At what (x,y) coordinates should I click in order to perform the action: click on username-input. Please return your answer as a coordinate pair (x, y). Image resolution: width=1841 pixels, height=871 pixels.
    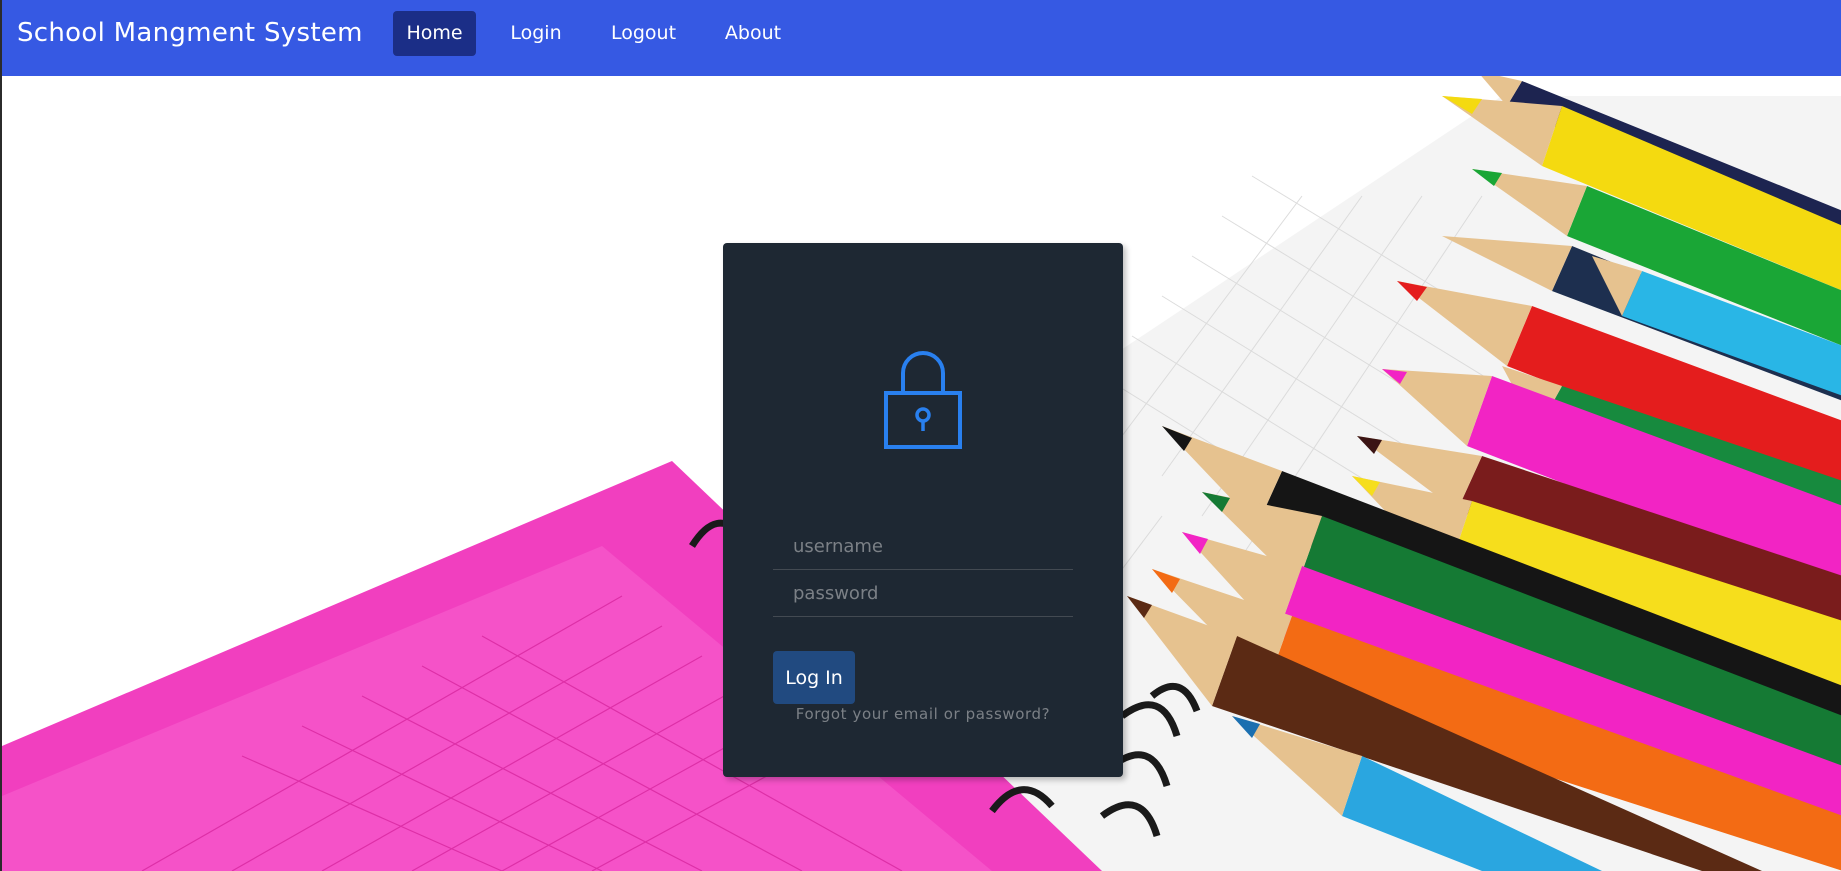
    Looking at the image, I should click on (923, 547).